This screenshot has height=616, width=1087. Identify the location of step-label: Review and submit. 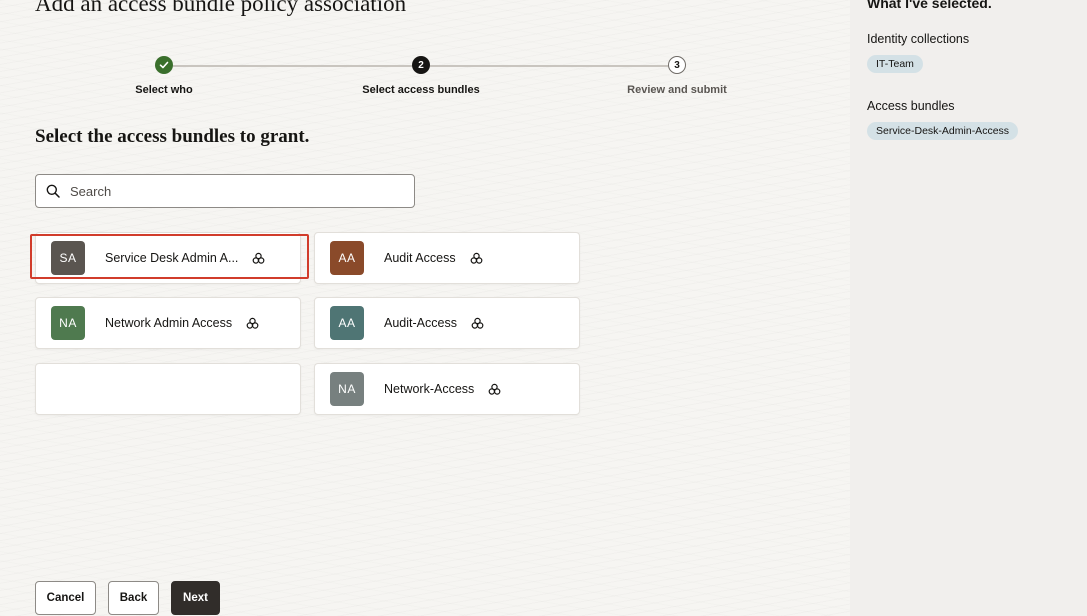
(677, 90).